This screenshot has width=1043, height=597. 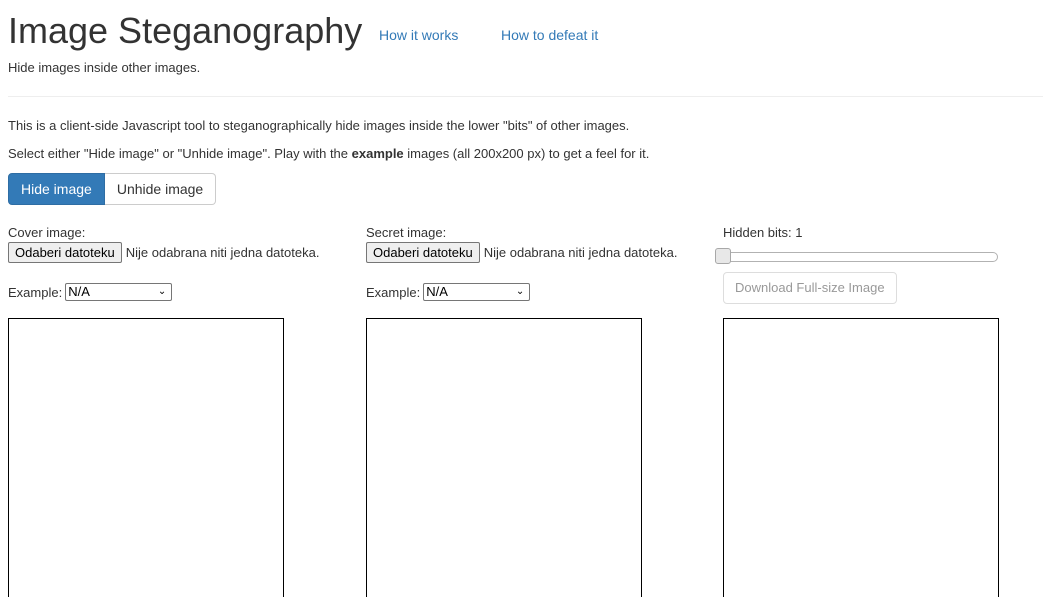 What do you see at coordinates (47, 232) in the screenshot?
I see `cover-image-label: Cover image:` at bounding box center [47, 232].